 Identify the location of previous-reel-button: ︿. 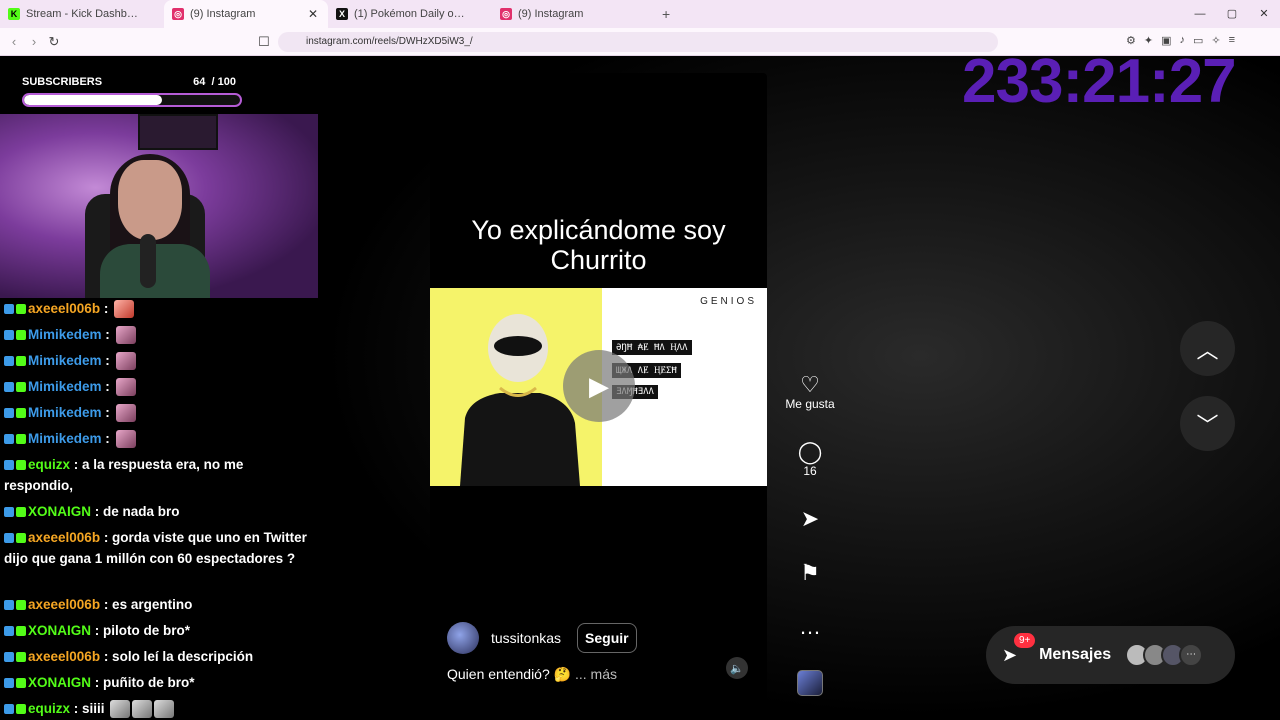
(1207, 348).